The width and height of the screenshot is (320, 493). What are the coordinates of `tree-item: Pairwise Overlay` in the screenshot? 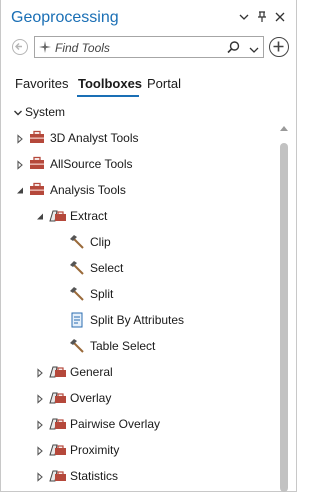 It's located at (138, 424).